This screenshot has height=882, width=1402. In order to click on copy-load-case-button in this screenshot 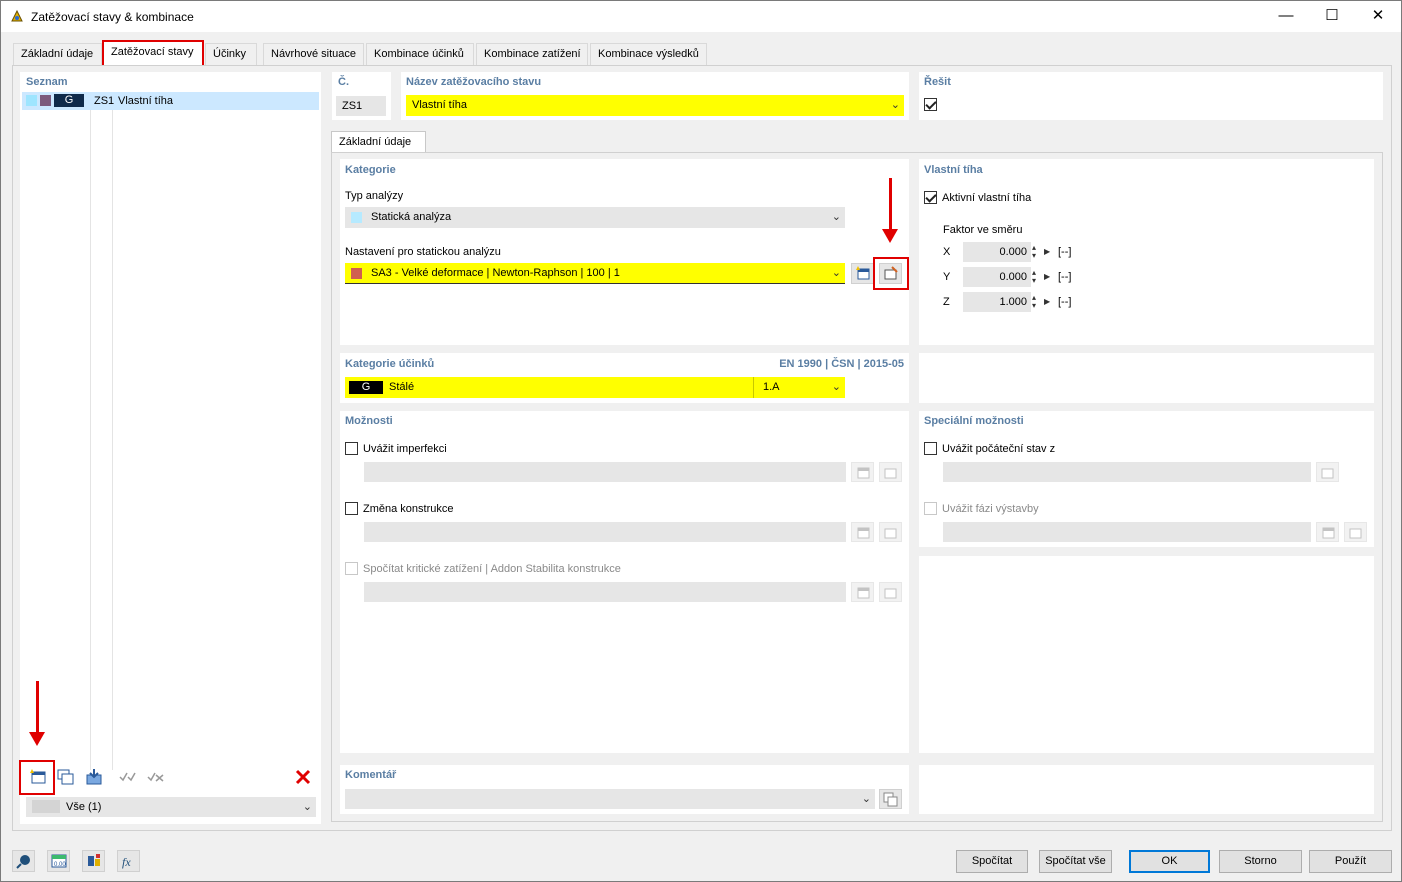, I will do `click(65, 777)`.